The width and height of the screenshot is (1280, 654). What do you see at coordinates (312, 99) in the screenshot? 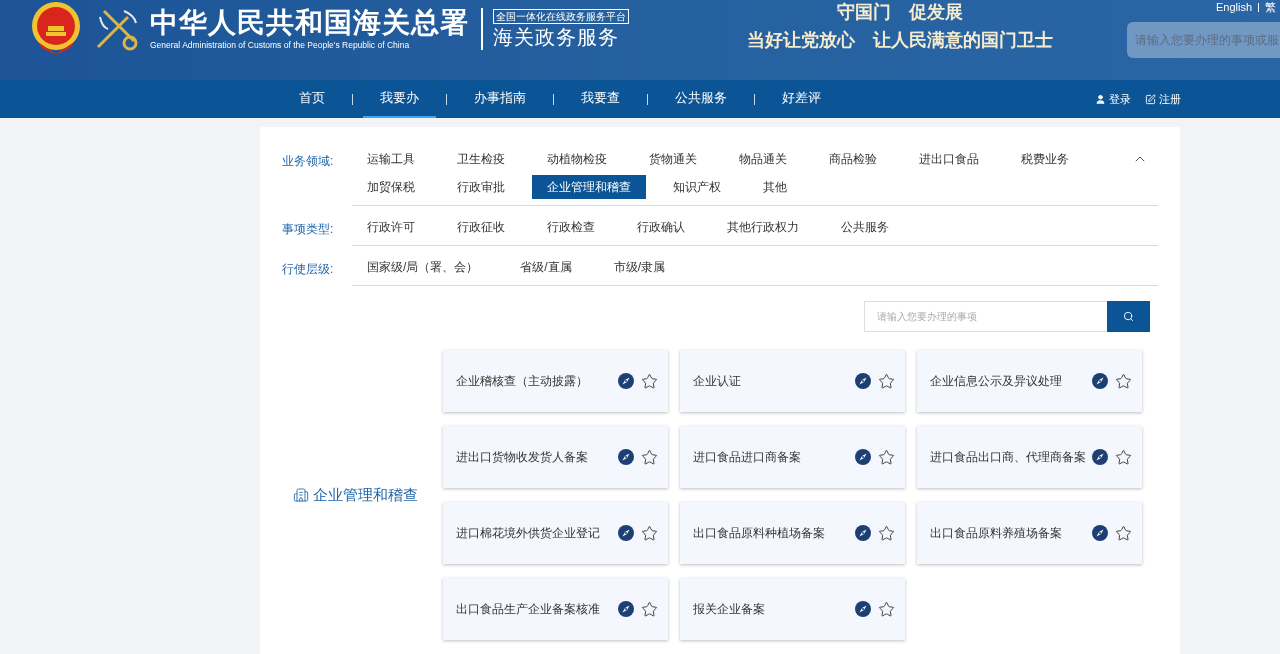
I see `nav-tab: 首页` at bounding box center [312, 99].